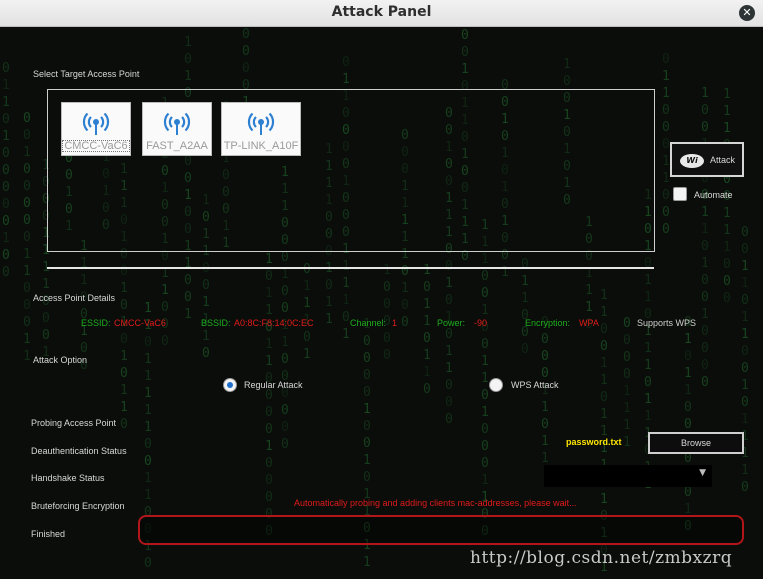  Describe the element at coordinates (261, 146) in the screenshot. I see `ap-name: TP-LINK_A10F` at that location.